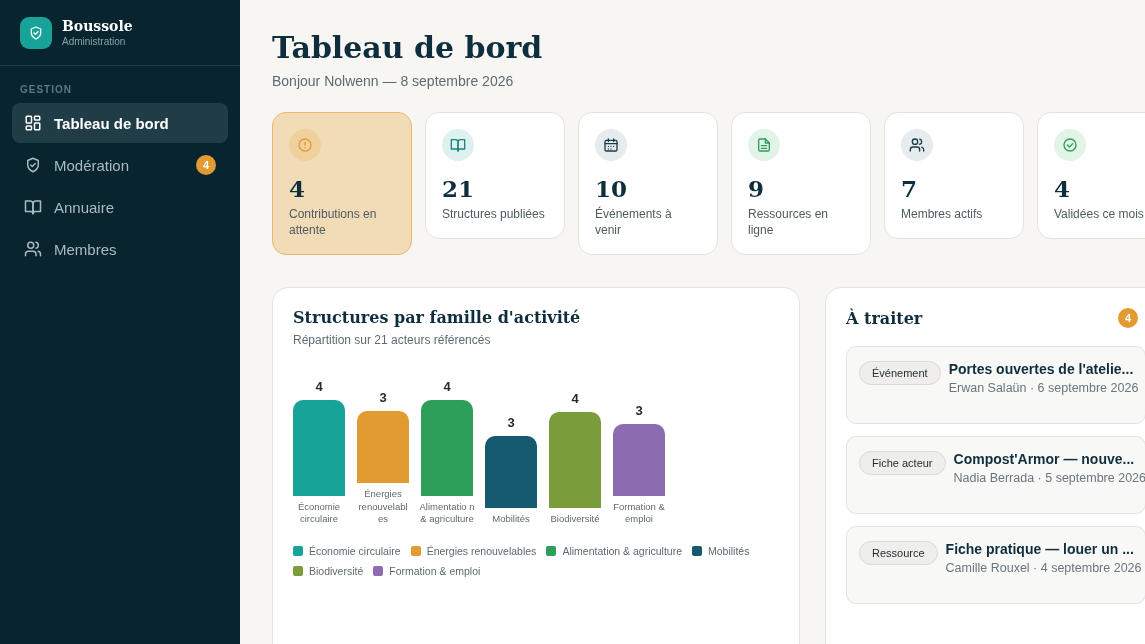 The width and height of the screenshot is (1145, 644). Describe the element at coordinates (900, 373) in the screenshot. I see `type-tag: Événement` at that location.